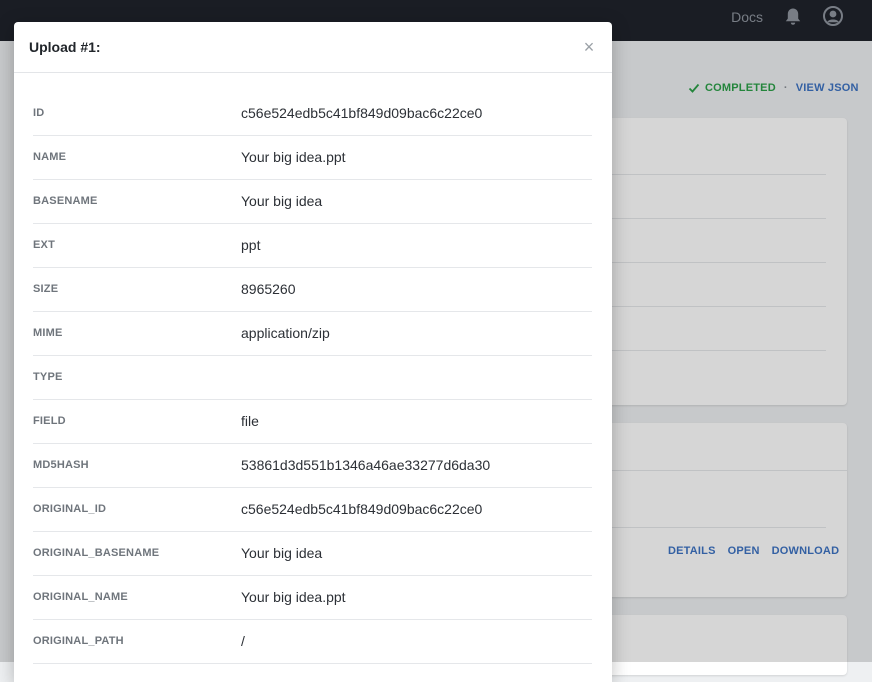 The height and width of the screenshot is (682, 872). I want to click on field-row: NAME Your big idea.ppt, so click(312, 158).